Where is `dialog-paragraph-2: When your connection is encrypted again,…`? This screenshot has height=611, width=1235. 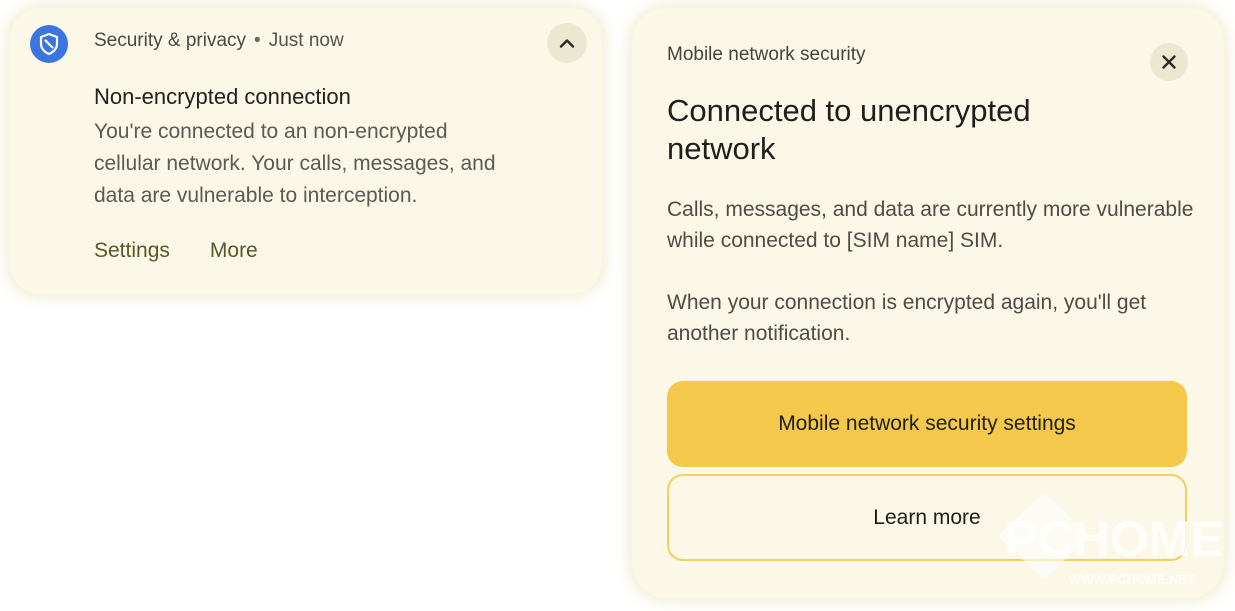 dialog-paragraph-2: When your connection is encrypted again,… is located at coordinates (907, 318).